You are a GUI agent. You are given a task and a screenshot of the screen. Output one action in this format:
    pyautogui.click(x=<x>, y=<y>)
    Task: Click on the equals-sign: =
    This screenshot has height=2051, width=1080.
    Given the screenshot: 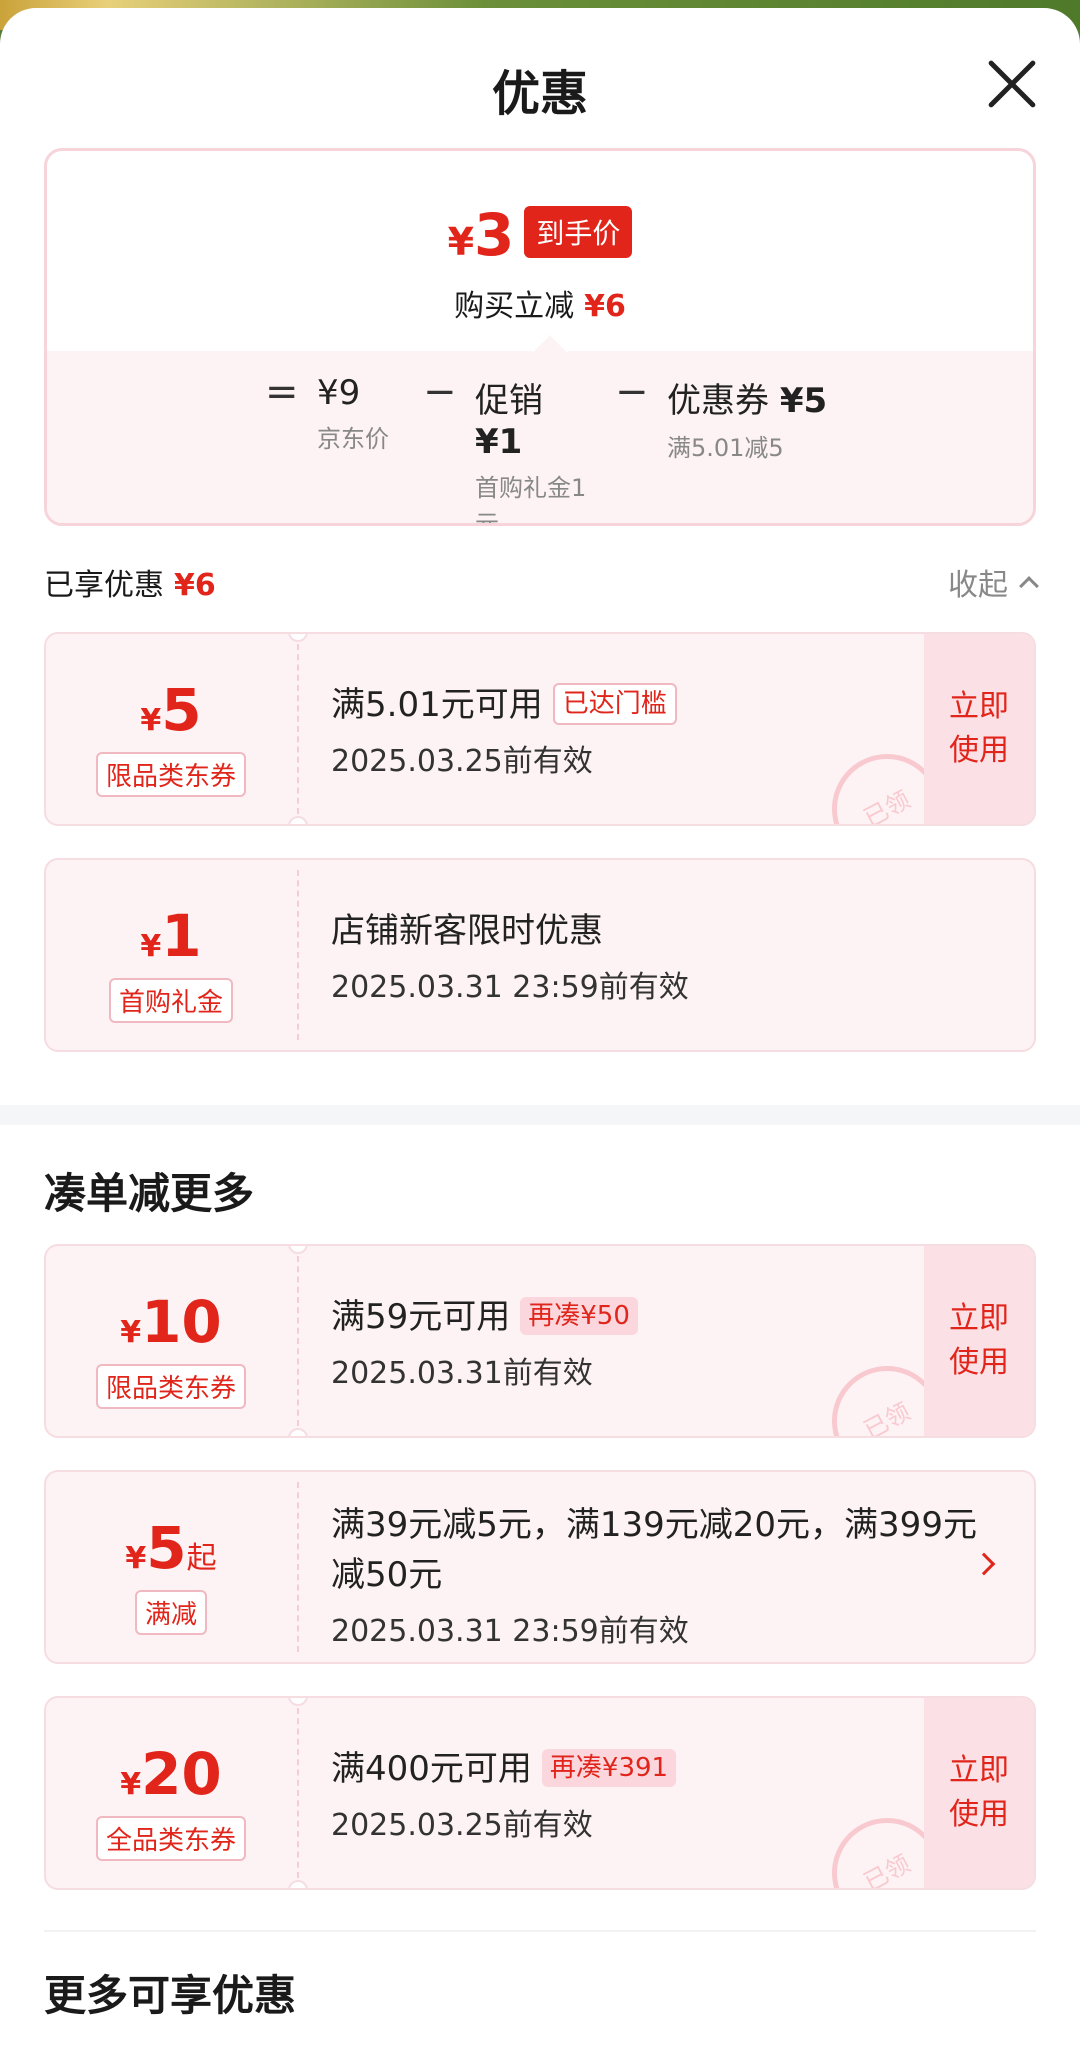 What is the action you would take?
    pyautogui.click(x=282, y=392)
    